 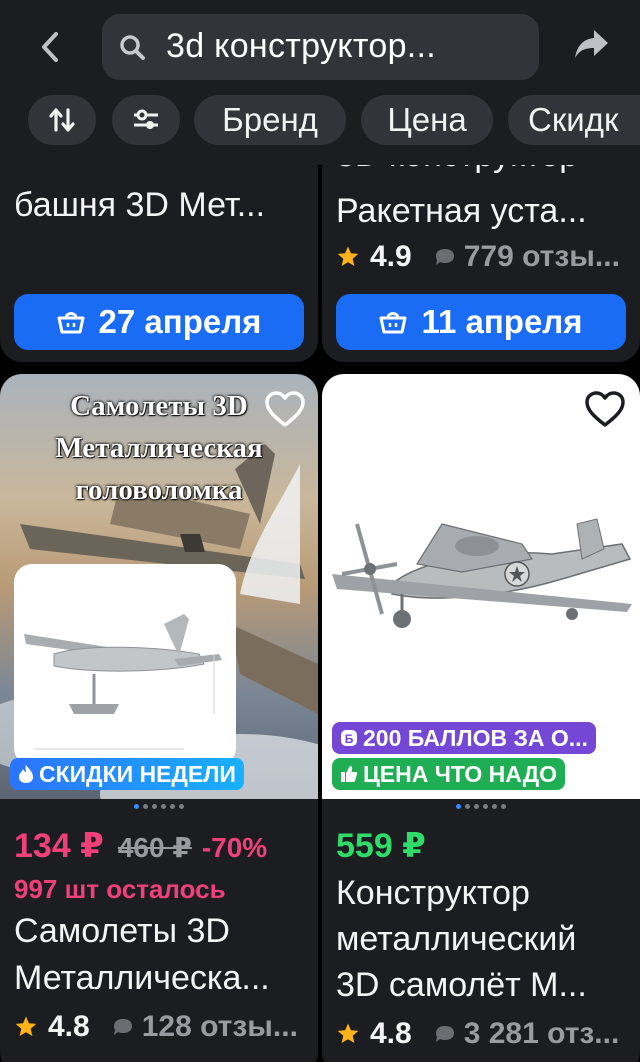 What do you see at coordinates (154, 847) in the screenshot?
I see `old-price: 460 ₽` at bounding box center [154, 847].